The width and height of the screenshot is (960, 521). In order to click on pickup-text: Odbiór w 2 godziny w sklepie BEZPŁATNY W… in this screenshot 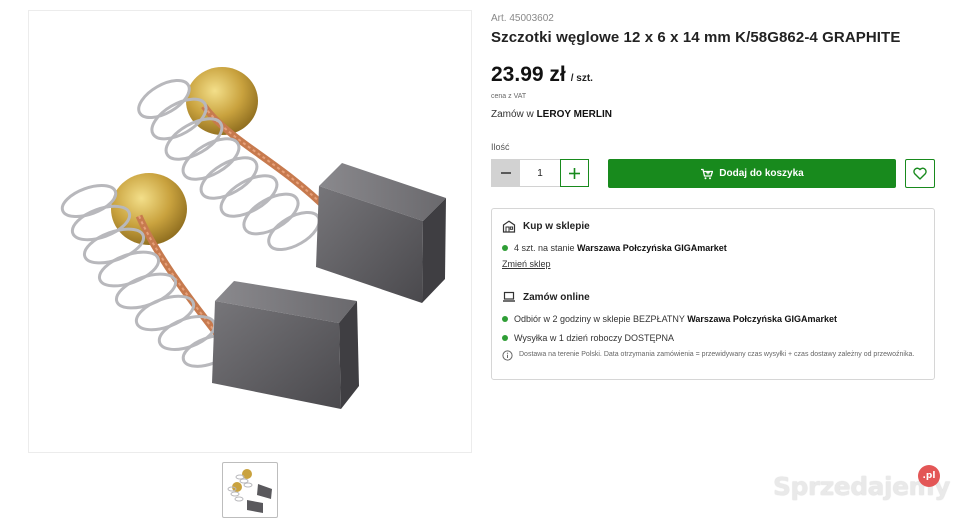, I will do `click(675, 319)`.